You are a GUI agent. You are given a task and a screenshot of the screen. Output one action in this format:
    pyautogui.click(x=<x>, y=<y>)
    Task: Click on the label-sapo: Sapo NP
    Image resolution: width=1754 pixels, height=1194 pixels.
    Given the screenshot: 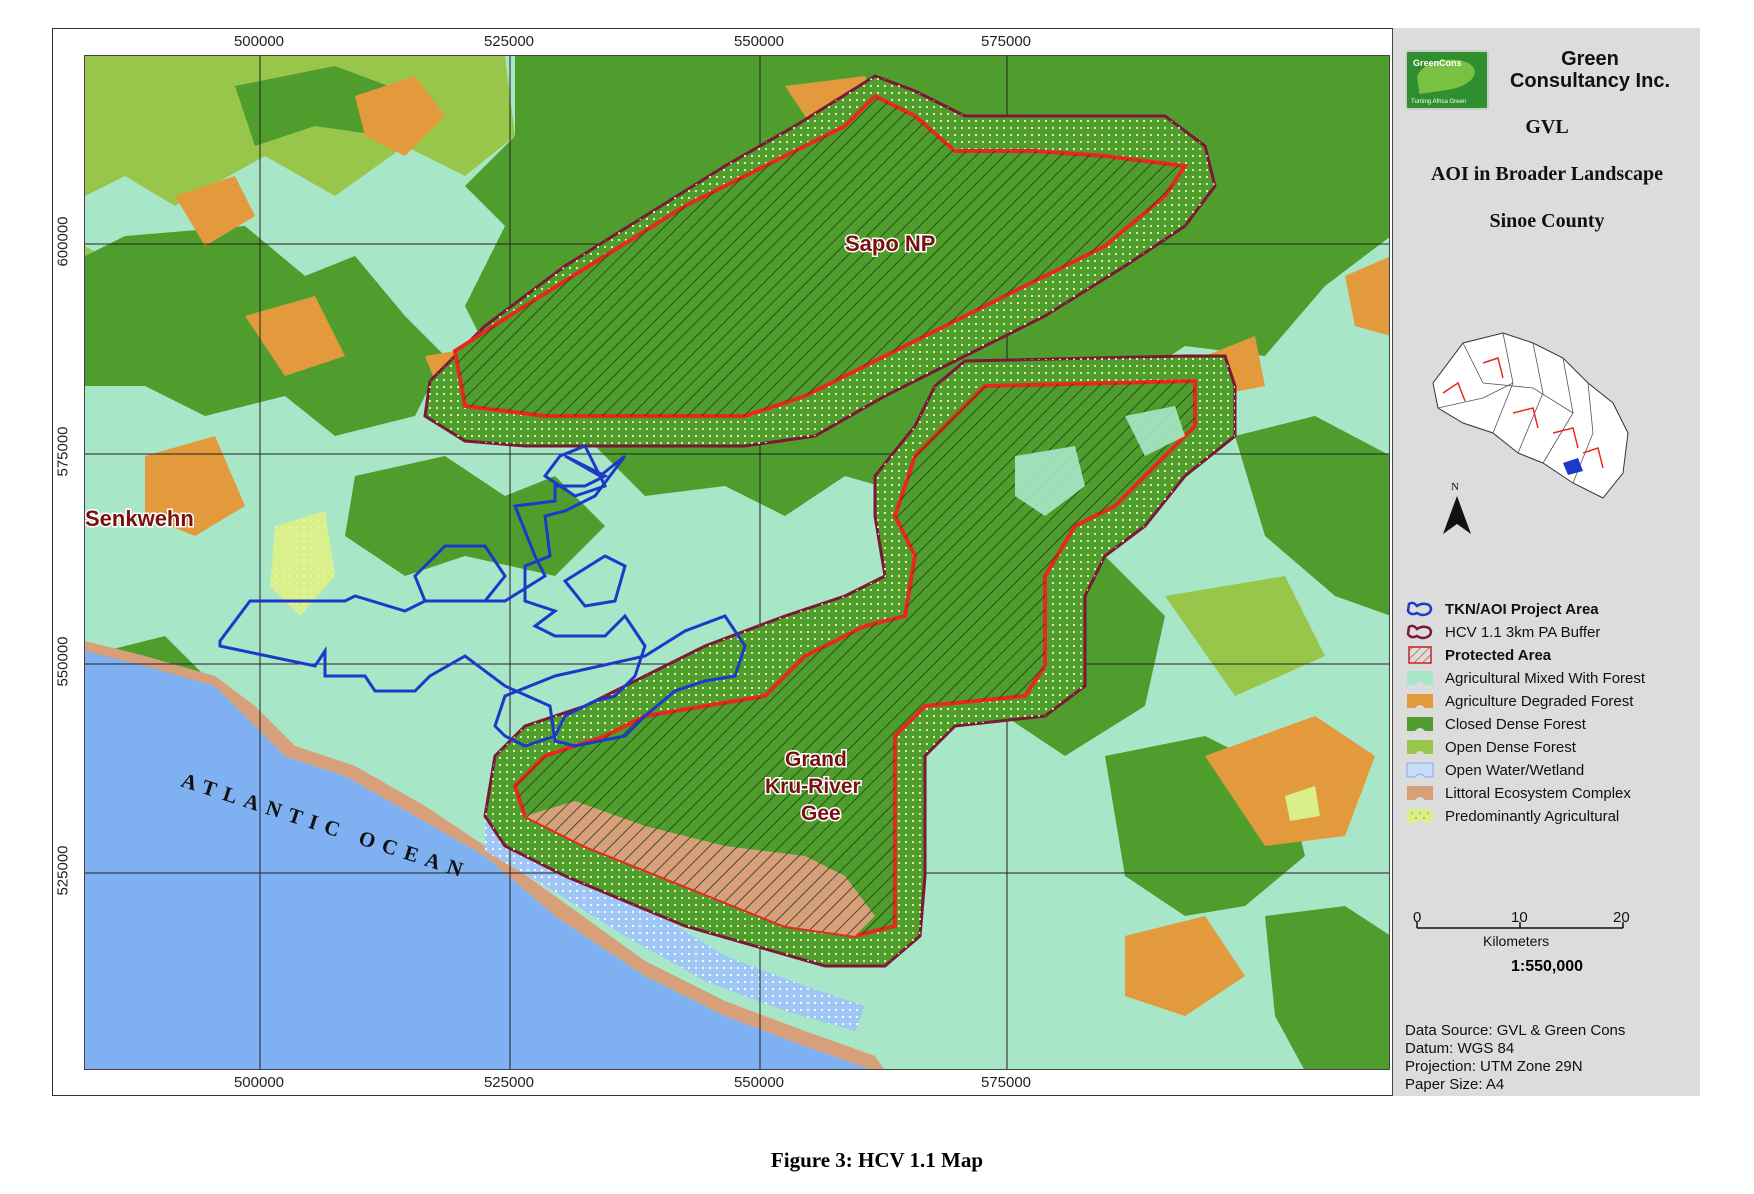 What is the action you would take?
    pyautogui.click(x=890, y=243)
    